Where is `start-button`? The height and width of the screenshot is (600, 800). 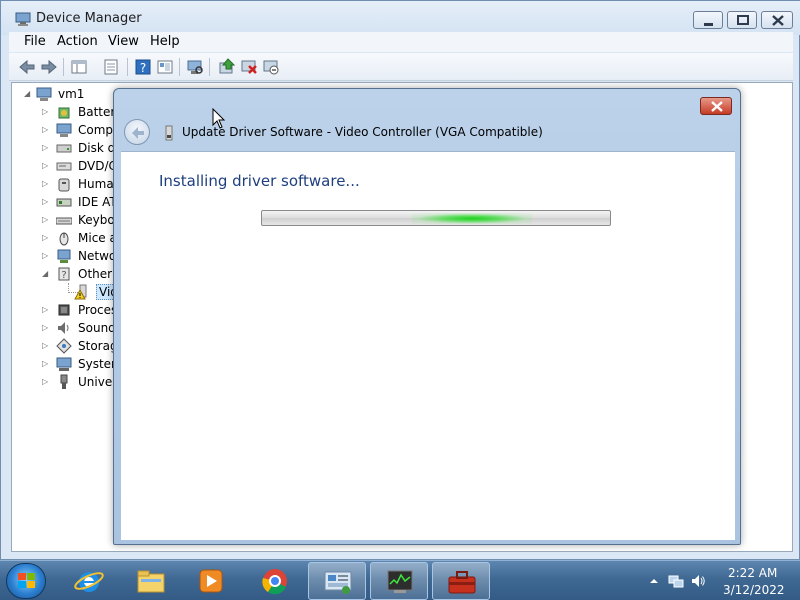
start-button is located at coordinates (26, 581).